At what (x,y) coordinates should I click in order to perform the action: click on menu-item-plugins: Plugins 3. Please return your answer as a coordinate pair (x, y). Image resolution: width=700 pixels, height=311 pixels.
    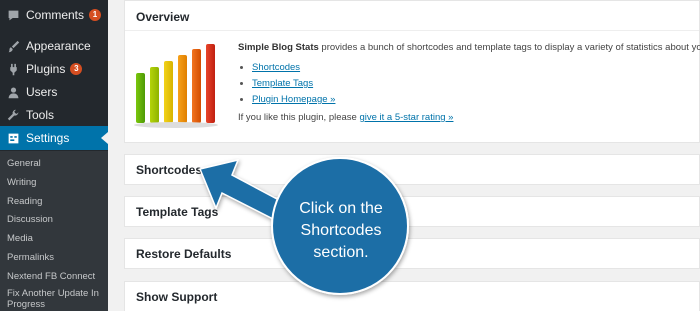
    Looking at the image, I should click on (54, 69).